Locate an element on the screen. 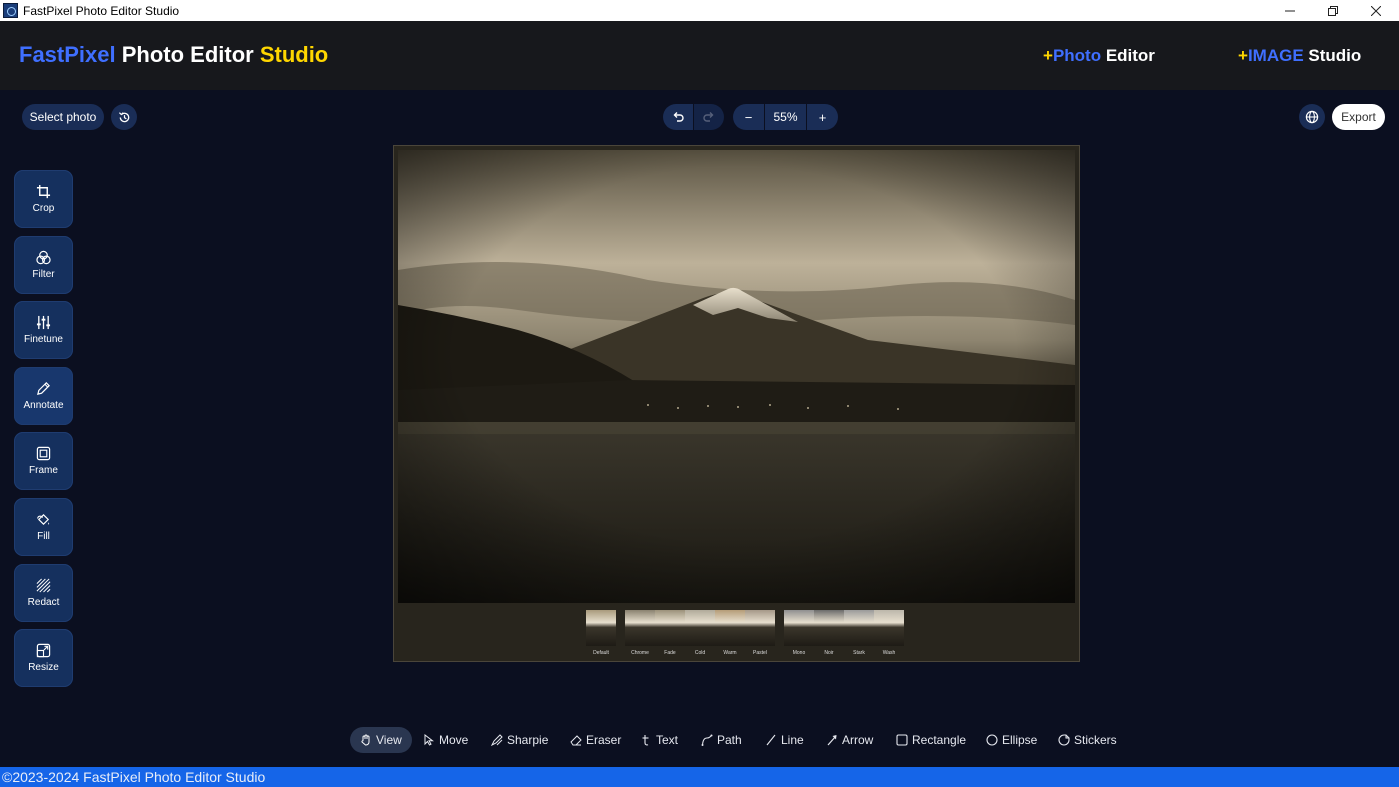  restore-icon is located at coordinates (1333, 10).